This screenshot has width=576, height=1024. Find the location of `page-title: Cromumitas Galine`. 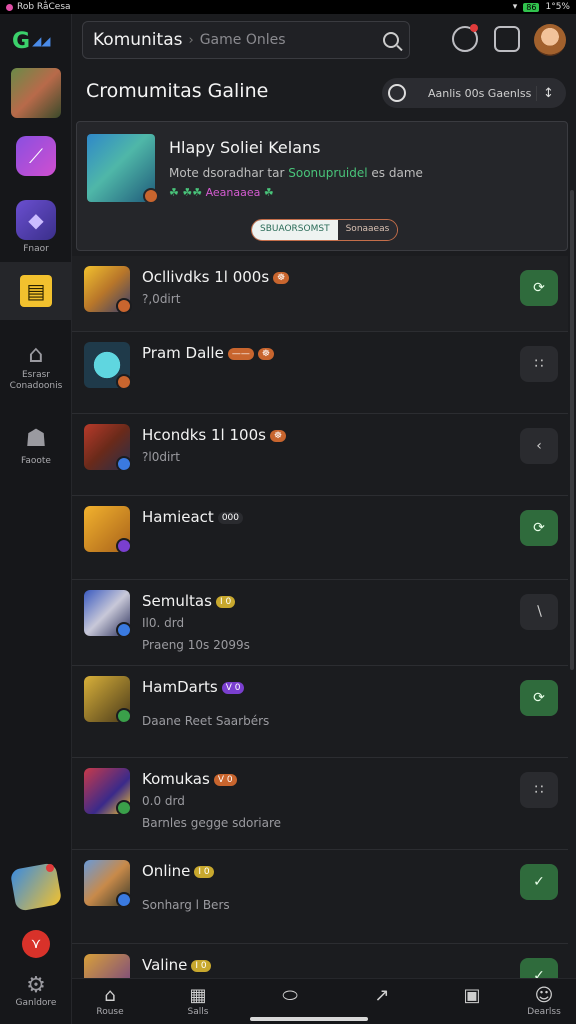

page-title: Cromumitas Galine is located at coordinates (177, 91).